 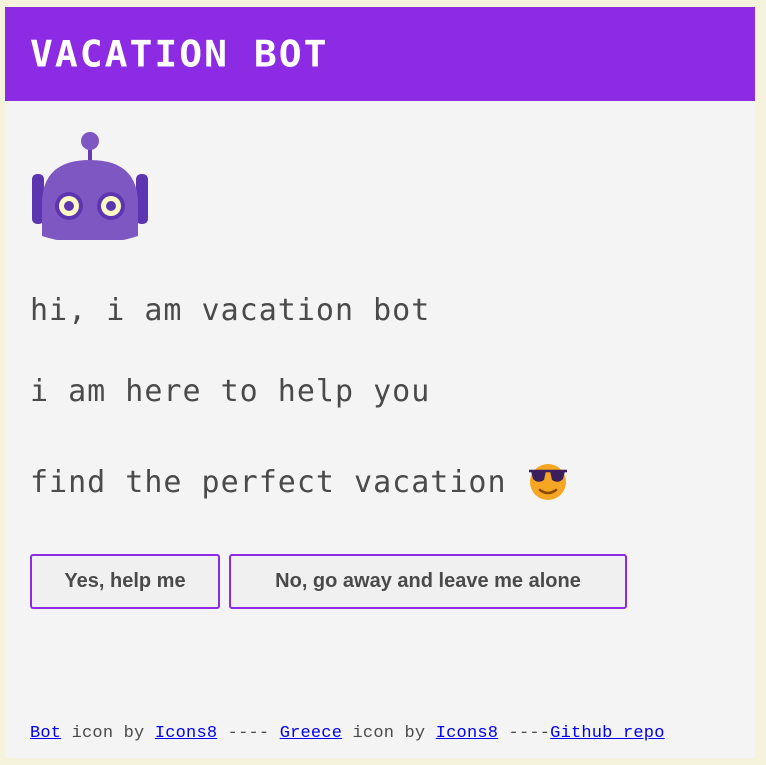 I want to click on no-go-away-button: No, go away and leave me alone, so click(x=428, y=581).